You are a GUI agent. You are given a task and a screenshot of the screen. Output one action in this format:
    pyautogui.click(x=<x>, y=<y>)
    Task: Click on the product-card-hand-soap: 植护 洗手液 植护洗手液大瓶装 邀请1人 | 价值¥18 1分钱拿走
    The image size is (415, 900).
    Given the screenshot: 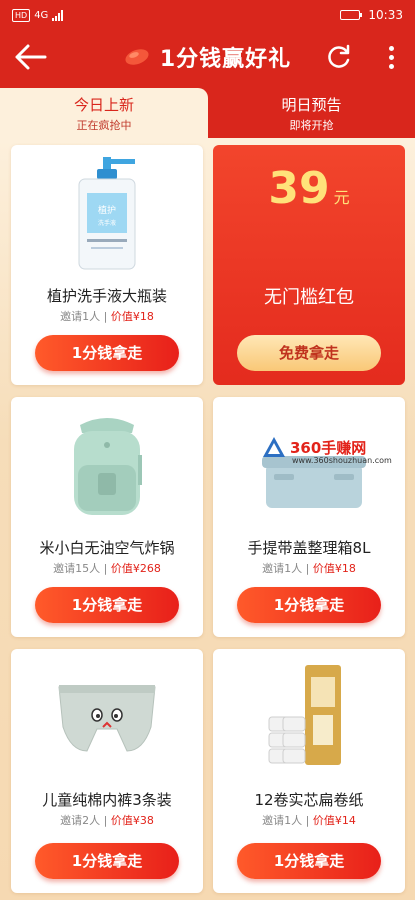 What is the action you would take?
    pyautogui.click(x=107, y=265)
    